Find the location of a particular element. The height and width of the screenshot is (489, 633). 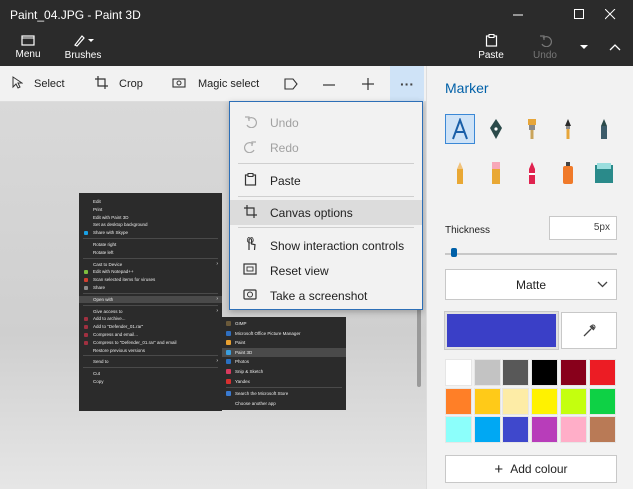

thickness-slider is located at coordinates (531, 254).